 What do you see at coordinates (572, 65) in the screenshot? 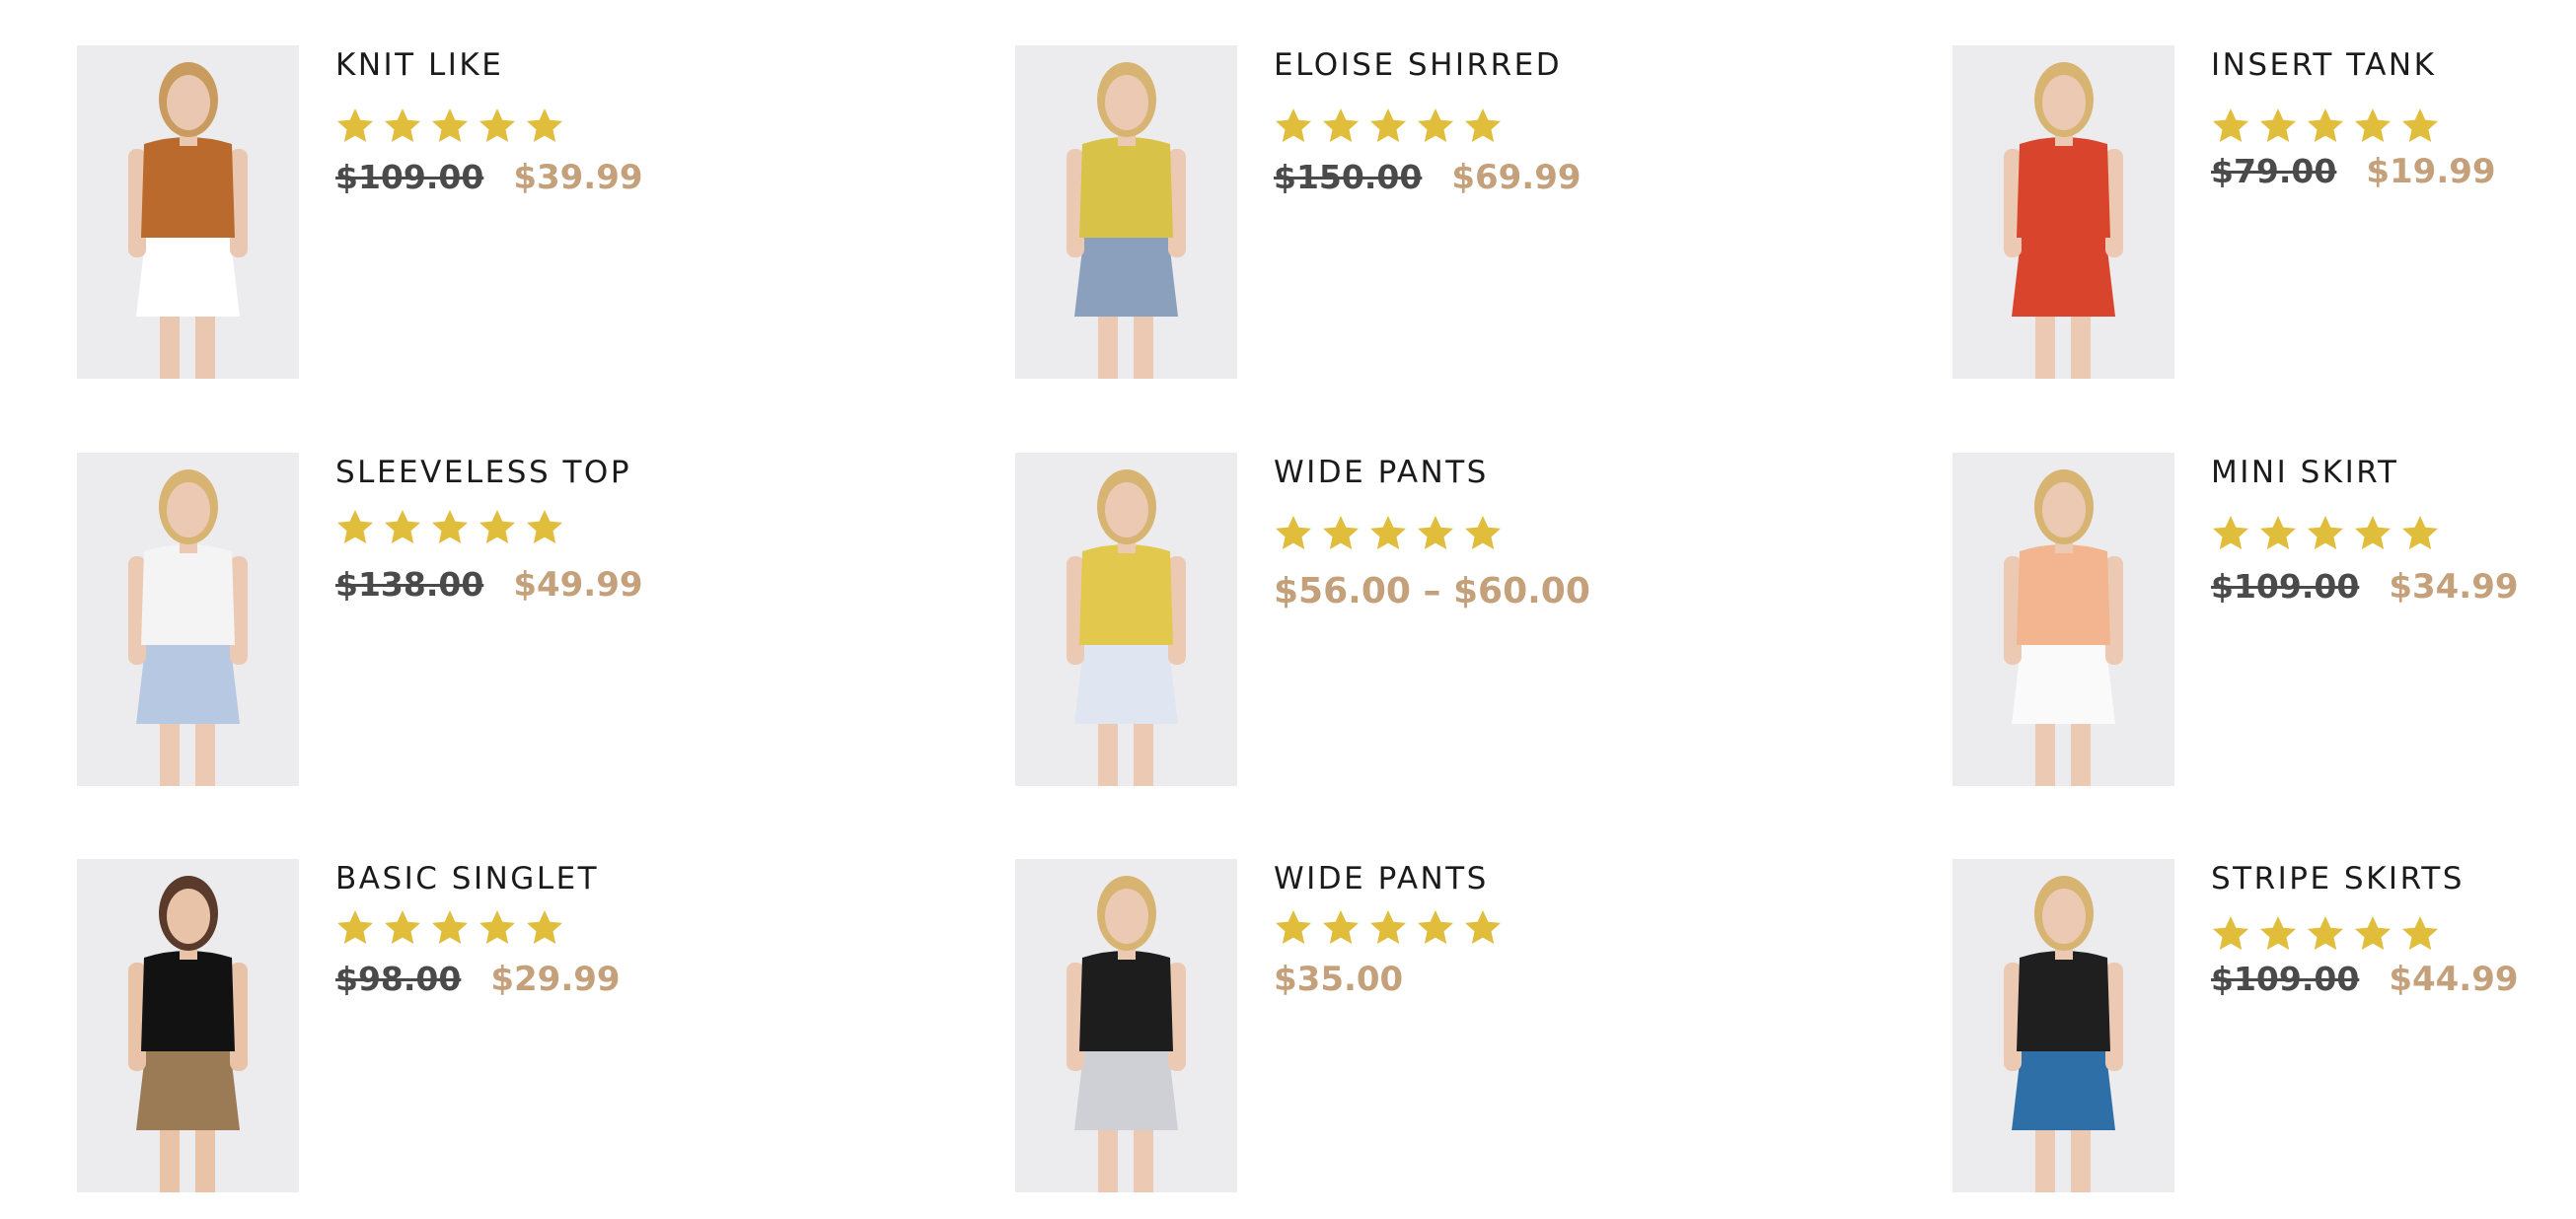
I see `product-title: KNIT LIKE` at bounding box center [572, 65].